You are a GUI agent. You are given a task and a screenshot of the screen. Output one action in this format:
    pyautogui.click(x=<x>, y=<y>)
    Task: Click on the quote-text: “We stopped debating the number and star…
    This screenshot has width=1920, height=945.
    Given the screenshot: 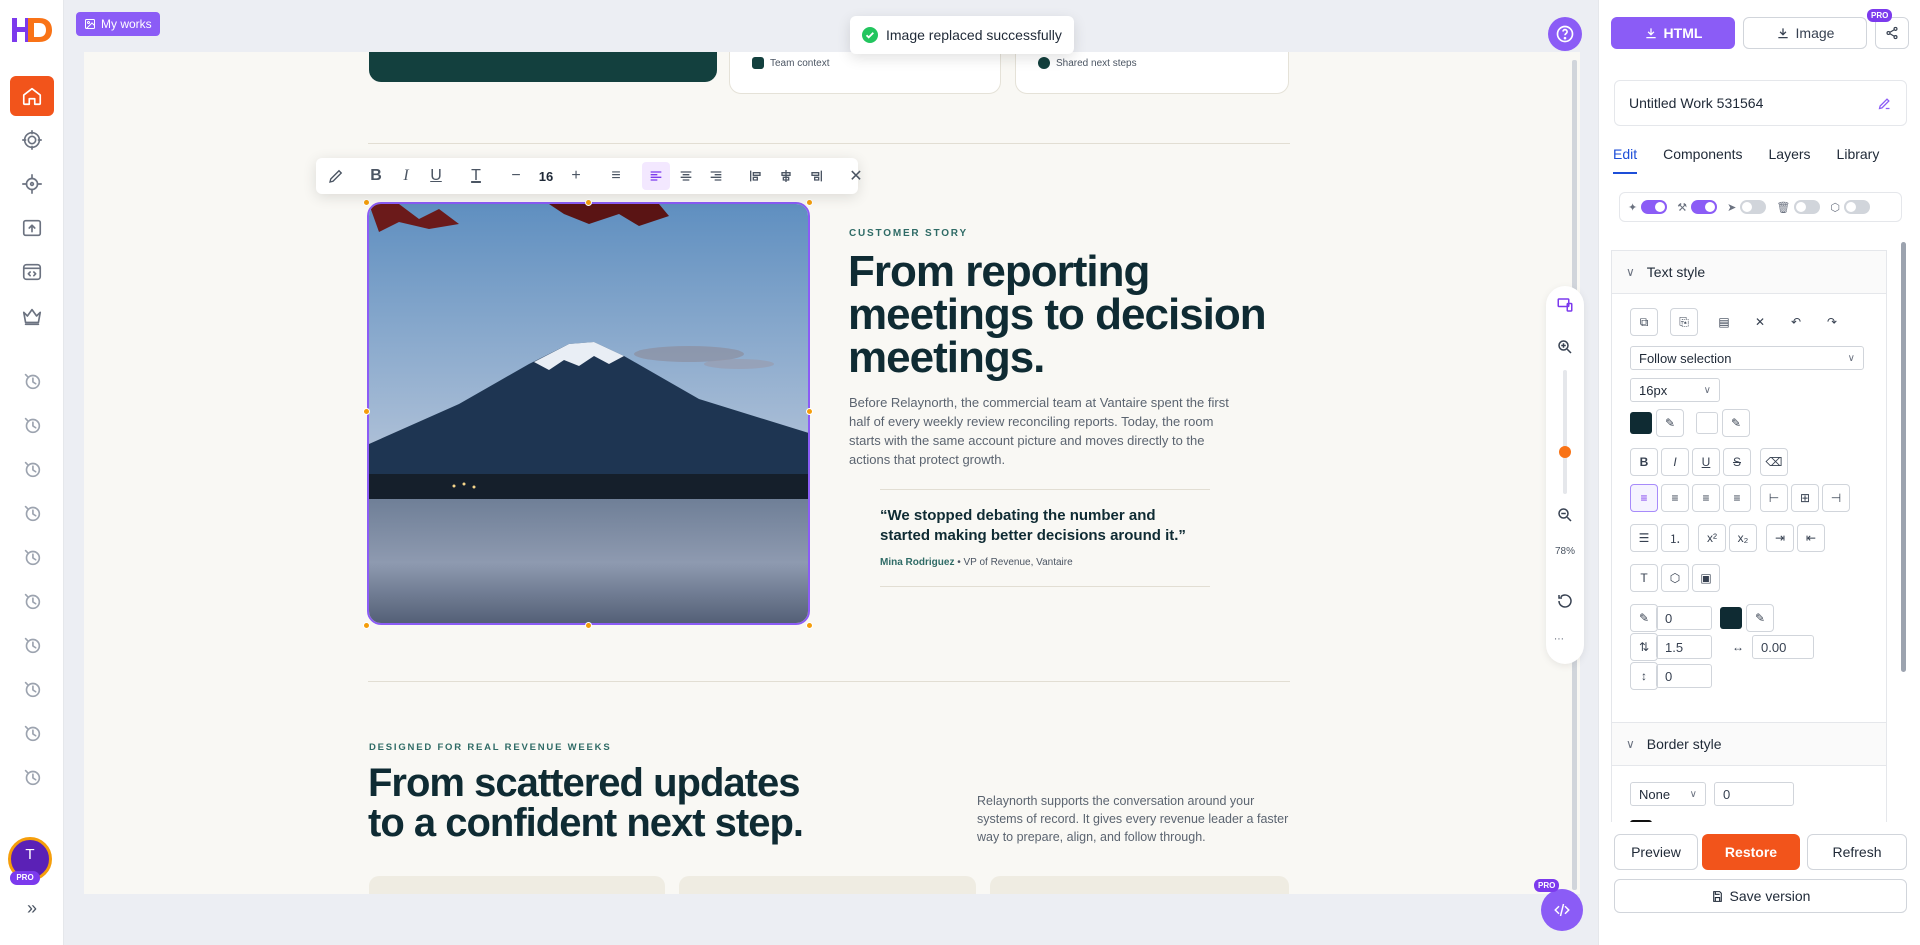 What is the action you would take?
    pyautogui.click(x=1040, y=526)
    